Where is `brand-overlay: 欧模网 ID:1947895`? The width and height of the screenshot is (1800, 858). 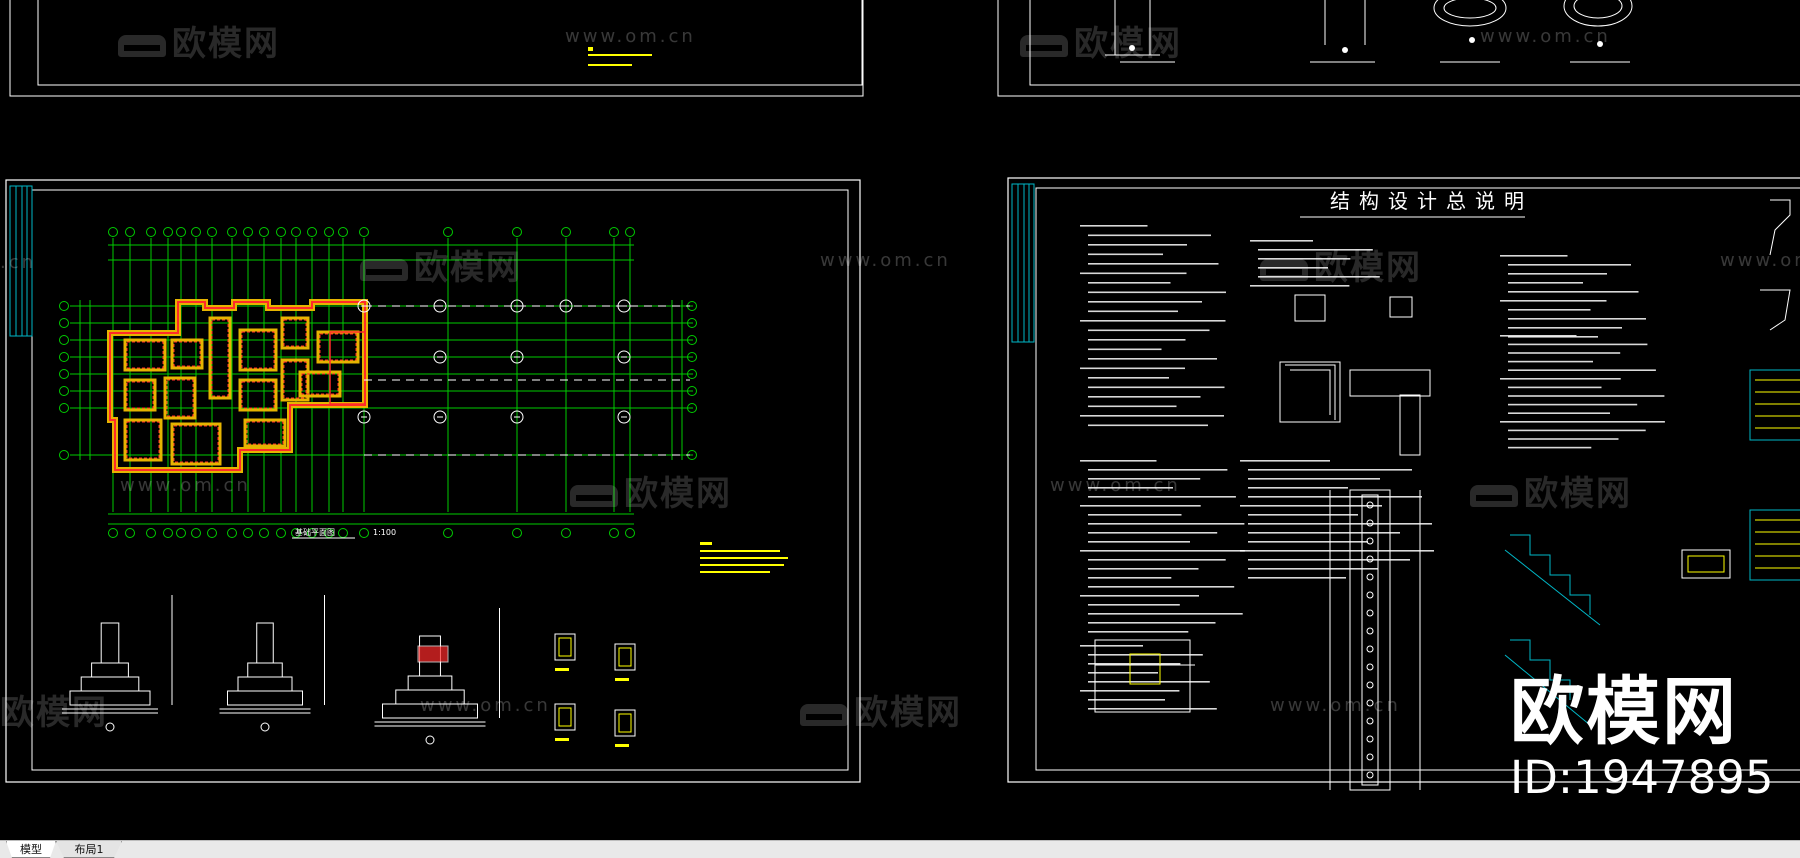 brand-overlay: 欧模网 ID:1947895 is located at coordinates (1642, 738).